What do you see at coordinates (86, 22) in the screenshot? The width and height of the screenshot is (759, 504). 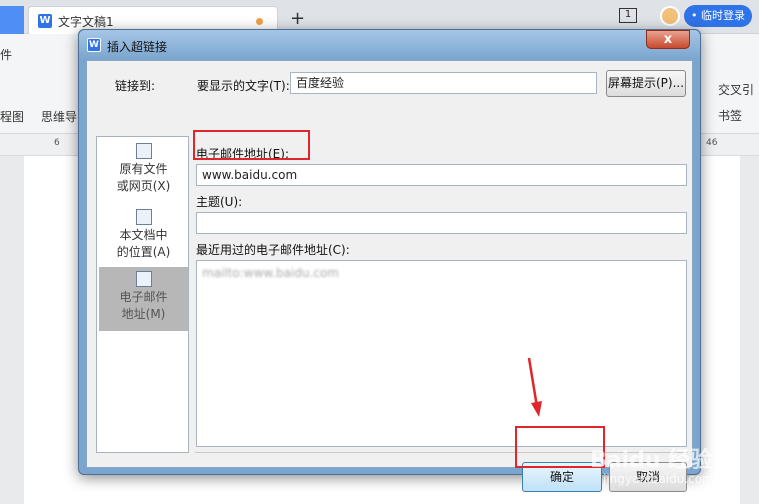 I see `document-tab-title: 文字文稿1` at bounding box center [86, 22].